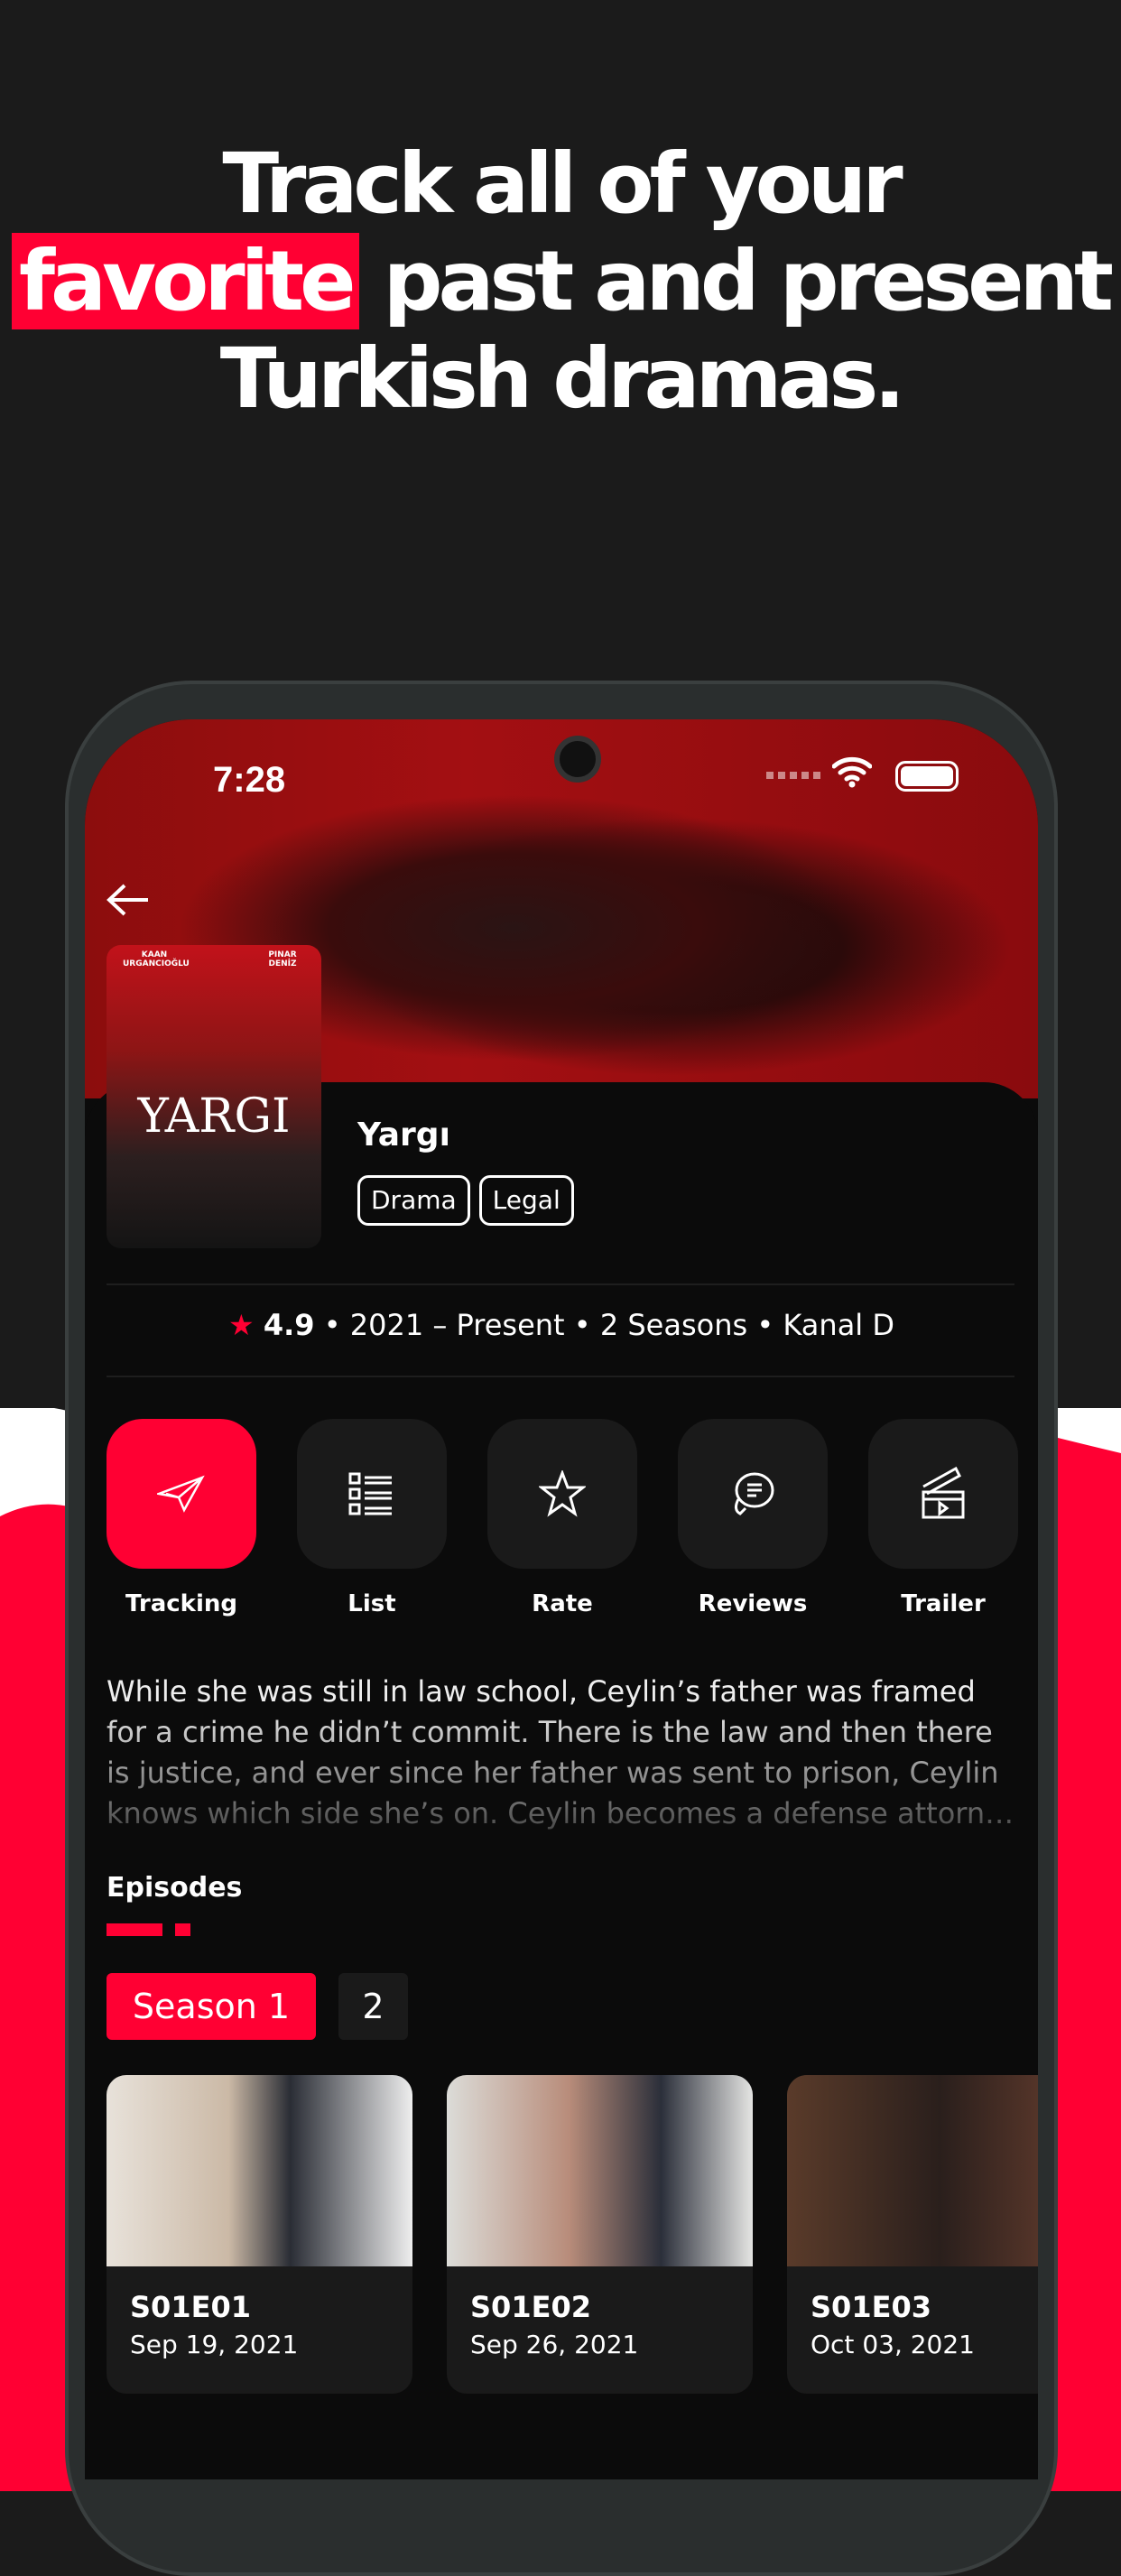 This screenshot has height=2576, width=1121. Describe the element at coordinates (372, 1518) in the screenshot. I see `list-button: List` at that location.